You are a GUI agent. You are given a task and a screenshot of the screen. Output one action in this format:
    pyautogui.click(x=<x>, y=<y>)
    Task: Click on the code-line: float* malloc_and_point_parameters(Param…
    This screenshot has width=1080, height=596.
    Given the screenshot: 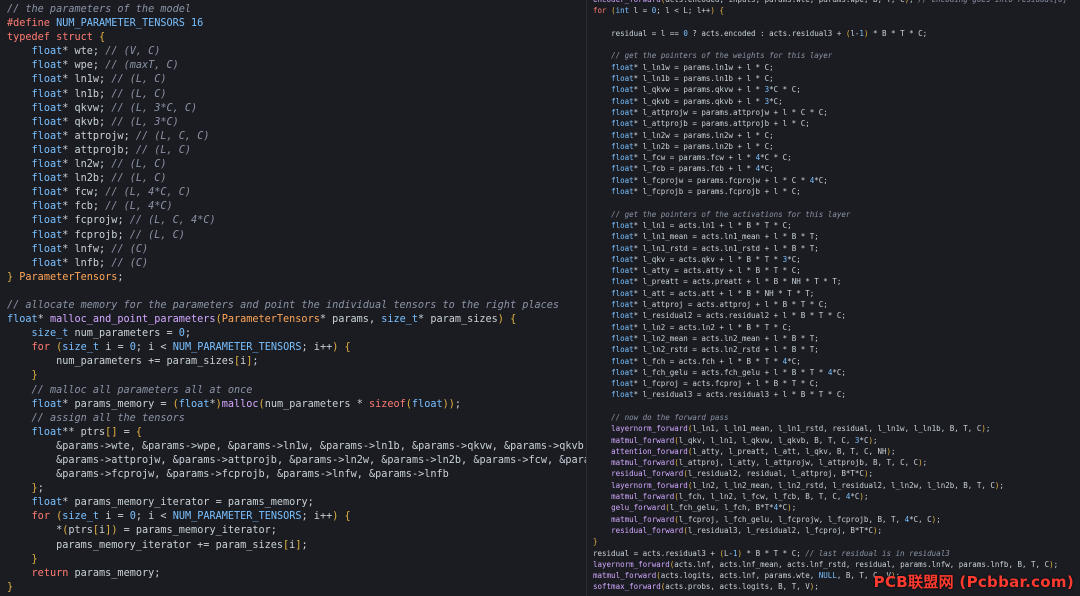 What is the action you would take?
    pyautogui.click(x=262, y=320)
    